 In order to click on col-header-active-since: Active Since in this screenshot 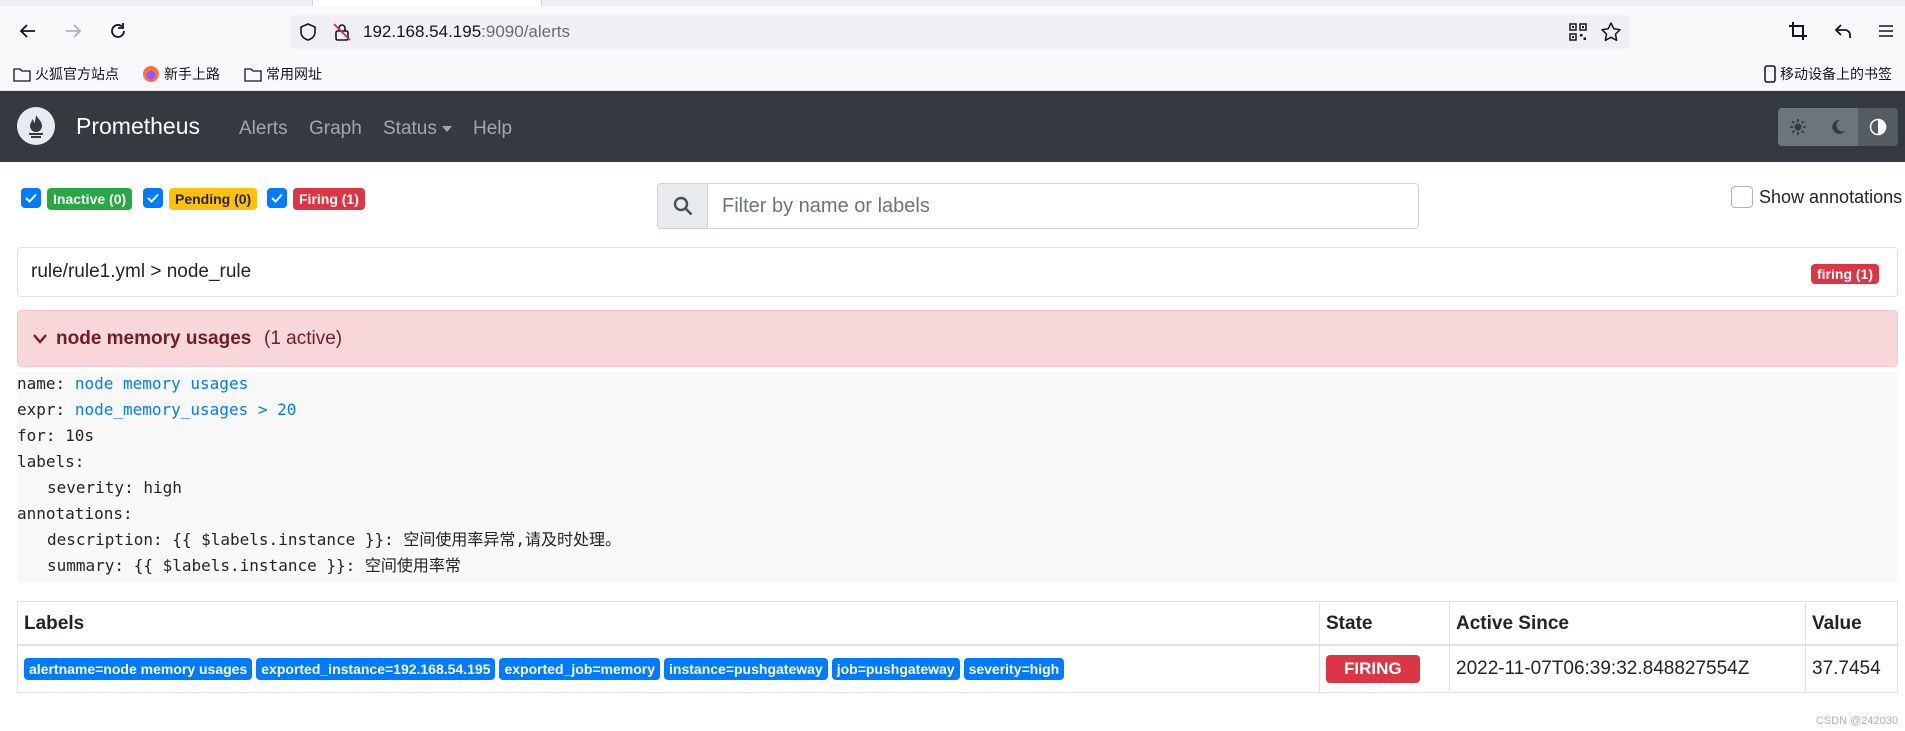, I will do `click(1628, 624)`.